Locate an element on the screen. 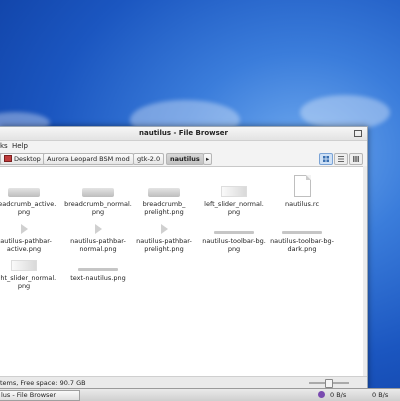 Image resolution: width=400 pixels, height=401 pixels. file-item: nautilus-pathbar-active.png is located at coordinates (30, 232).